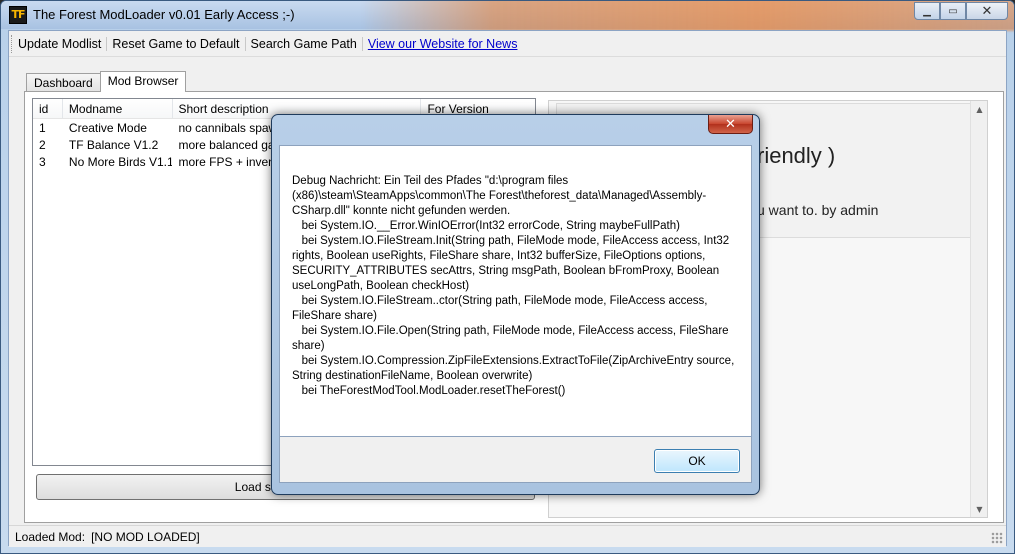  Describe the element at coordinates (979, 109) in the screenshot. I see `scroll-up-icon: ▲` at that location.